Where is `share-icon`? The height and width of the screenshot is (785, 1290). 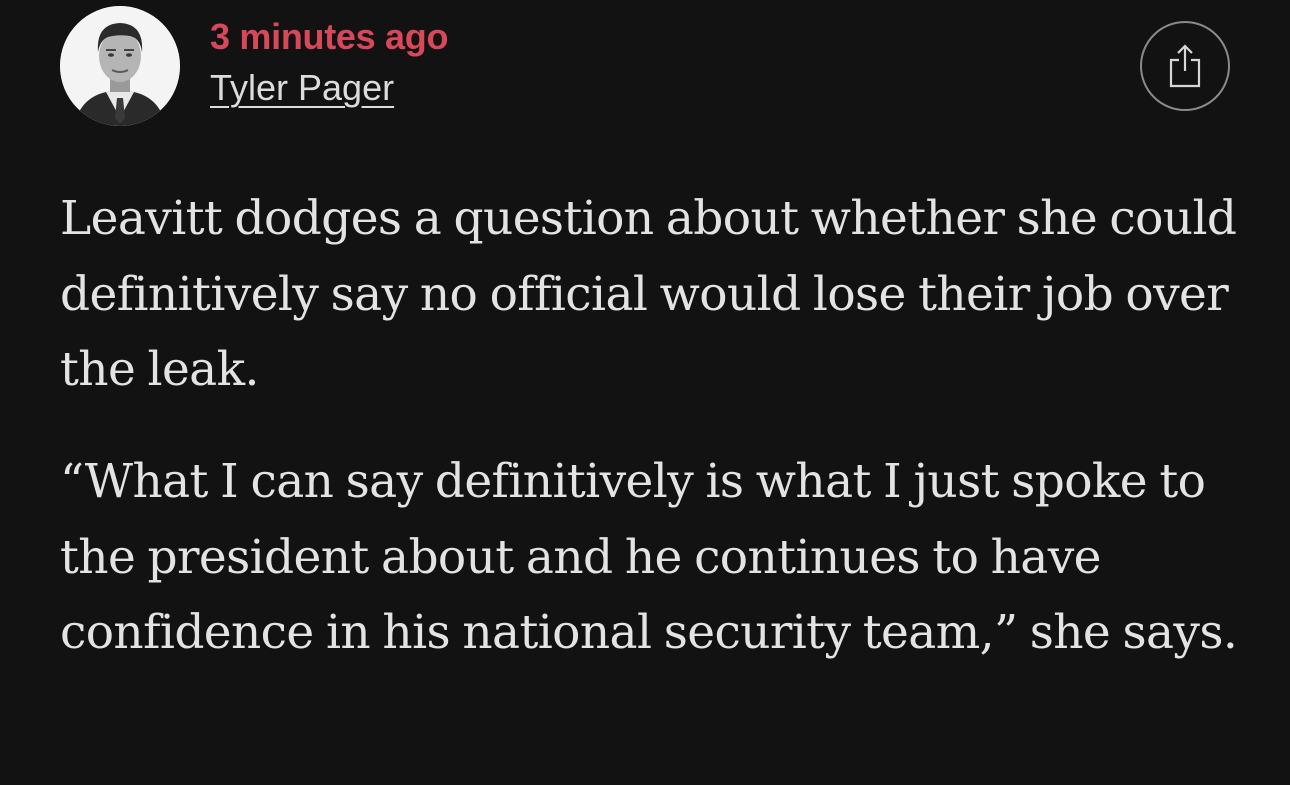
share-icon is located at coordinates (1185, 66).